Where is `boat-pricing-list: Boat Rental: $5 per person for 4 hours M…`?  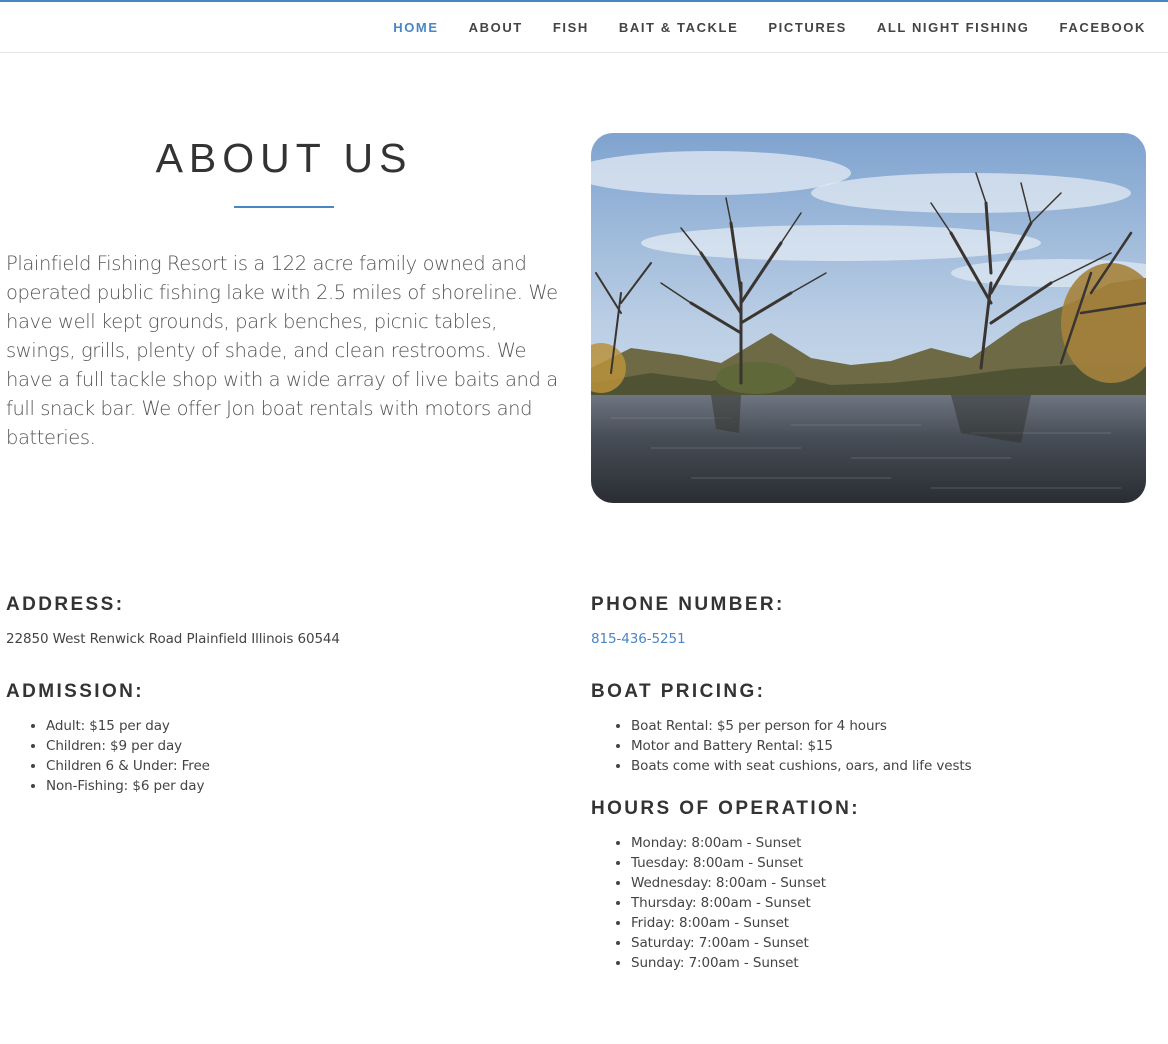 boat-pricing-list: Boat Rental: $5 per person for 4 hours M… is located at coordinates (781, 746).